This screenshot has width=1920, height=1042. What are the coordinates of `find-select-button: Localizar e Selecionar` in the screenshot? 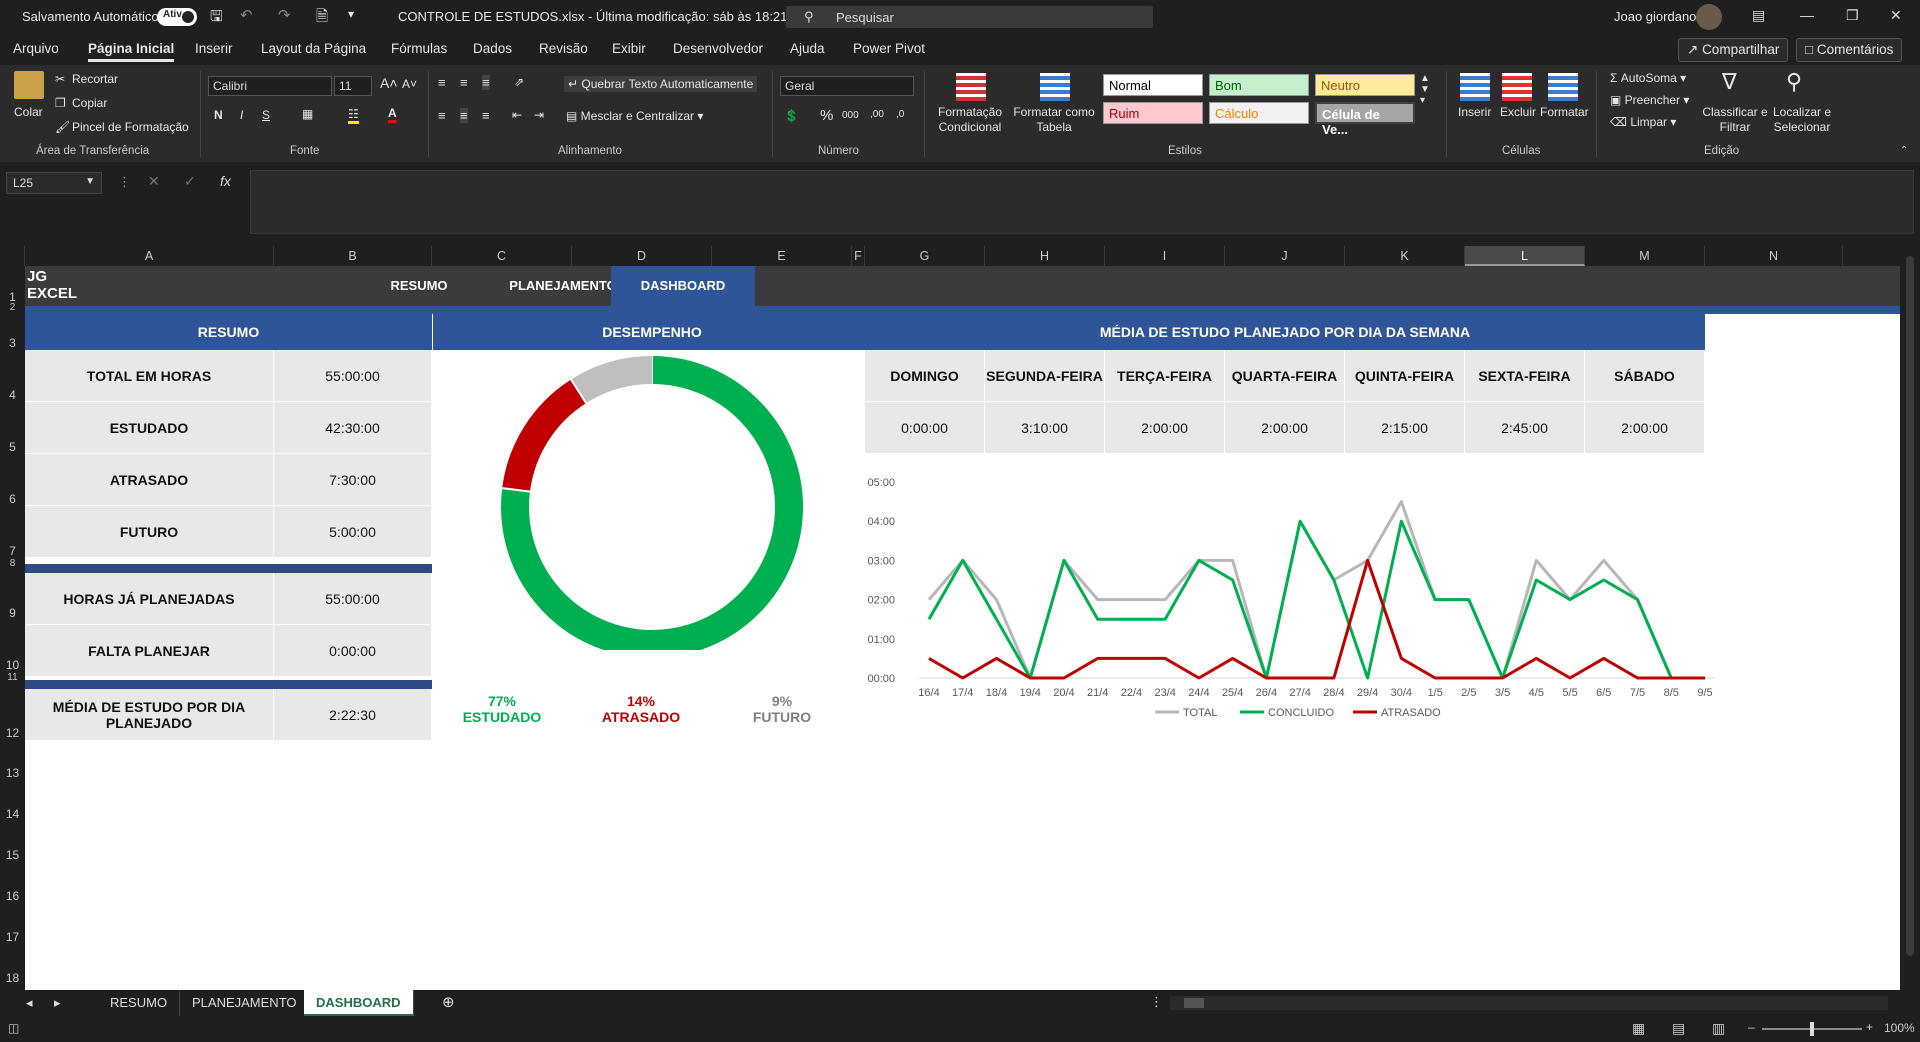 It's located at (1802, 120).